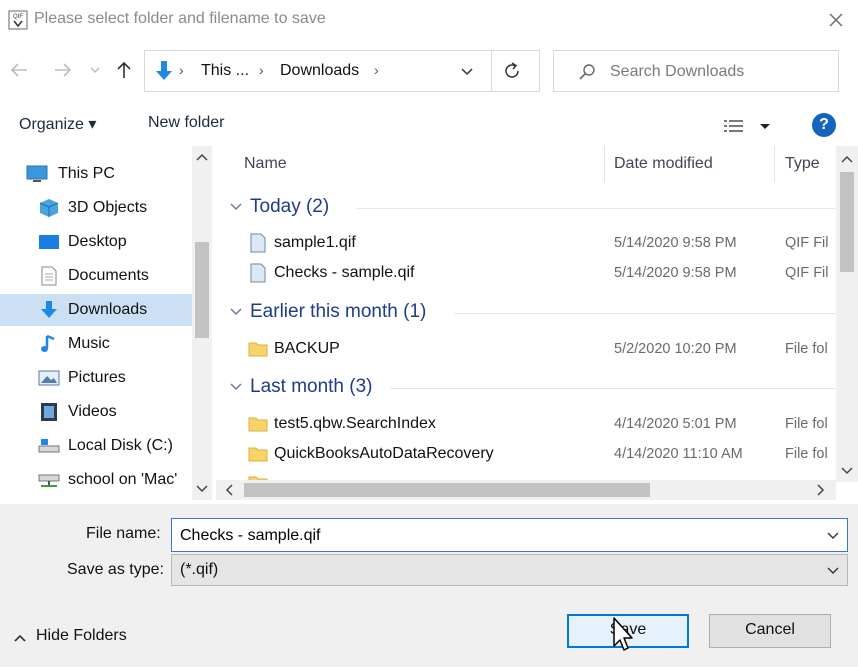 This screenshot has height=667, width=858. I want to click on arrow-up-icon, so click(124, 69).